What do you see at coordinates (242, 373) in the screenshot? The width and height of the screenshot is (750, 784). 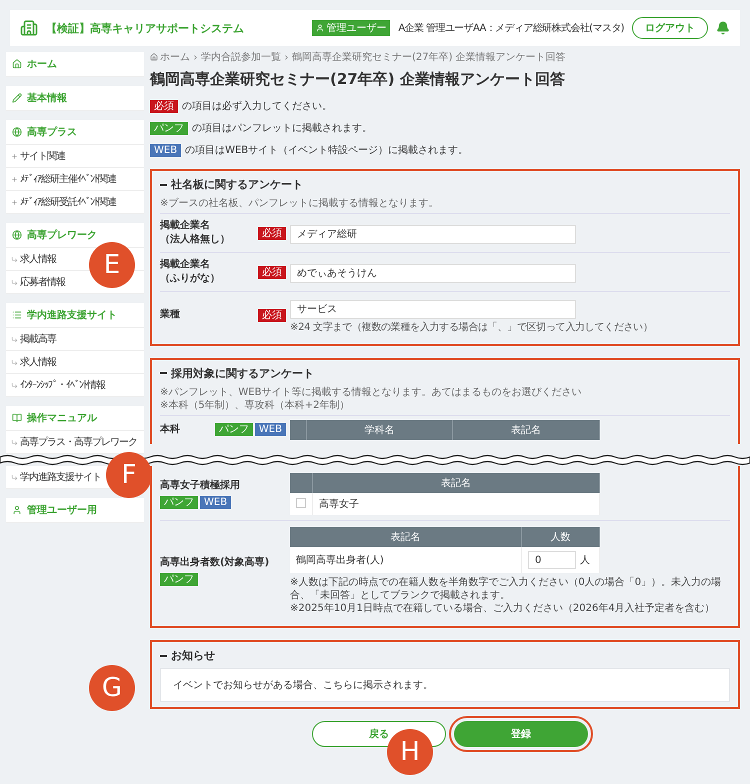 I see `section-title: 採用対象に関するアンケート` at bounding box center [242, 373].